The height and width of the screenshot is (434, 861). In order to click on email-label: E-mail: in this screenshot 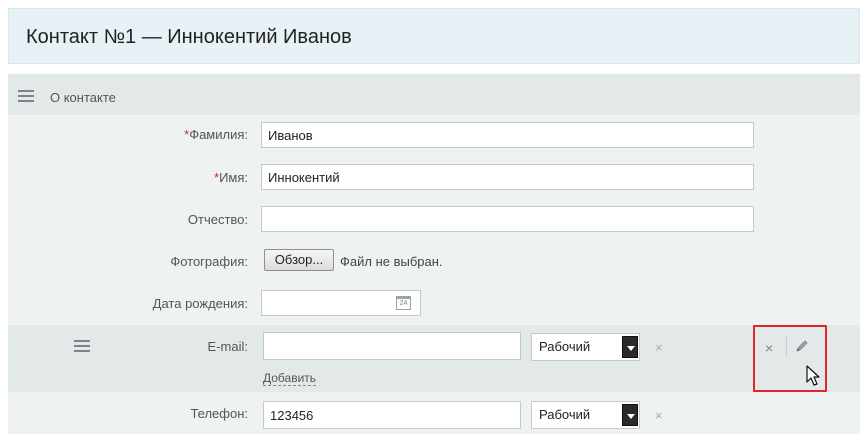, I will do `click(227, 346)`.